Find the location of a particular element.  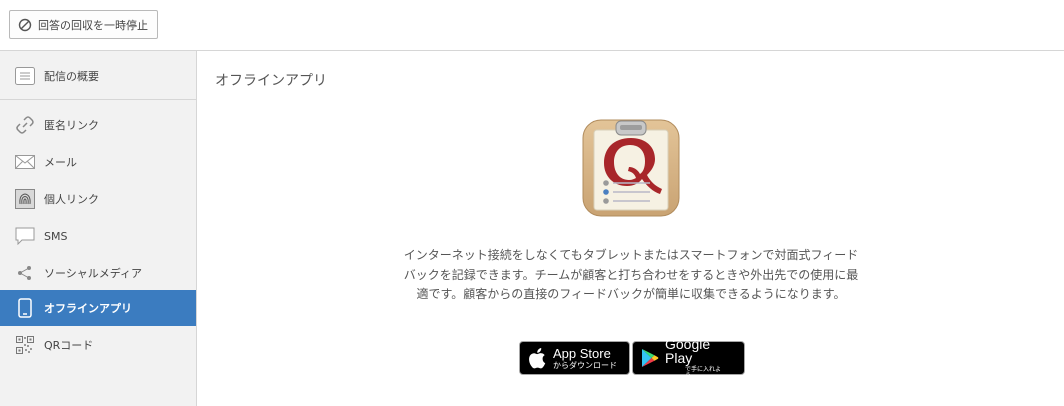

sidebar-divider is located at coordinates (98, 99).